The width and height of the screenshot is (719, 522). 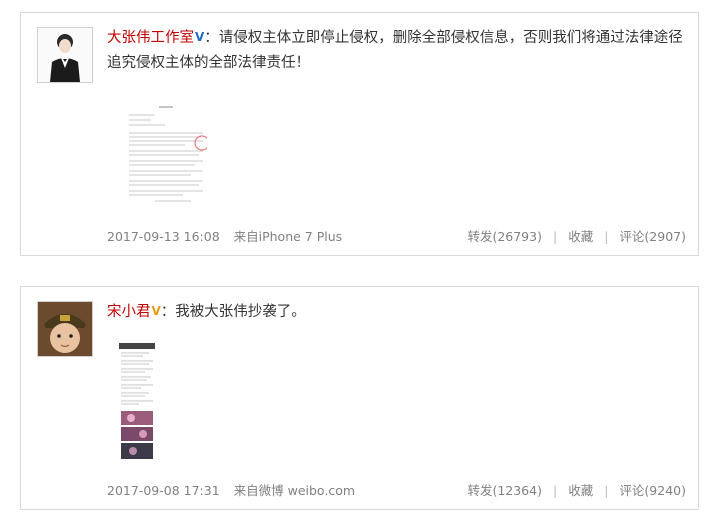 What do you see at coordinates (240, 312) in the screenshot?
I see `post-content: 我被大张伟抄袭了。` at bounding box center [240, 312].